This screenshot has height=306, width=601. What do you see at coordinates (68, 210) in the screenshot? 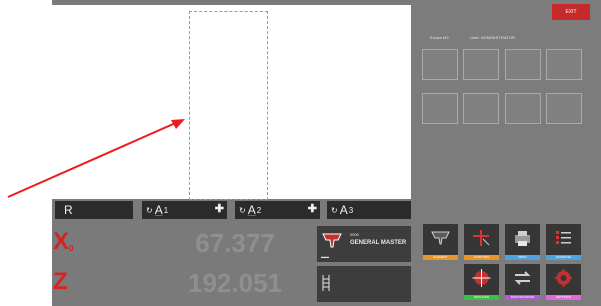
I see `radius-label: R` at bounding box center [68, 210].